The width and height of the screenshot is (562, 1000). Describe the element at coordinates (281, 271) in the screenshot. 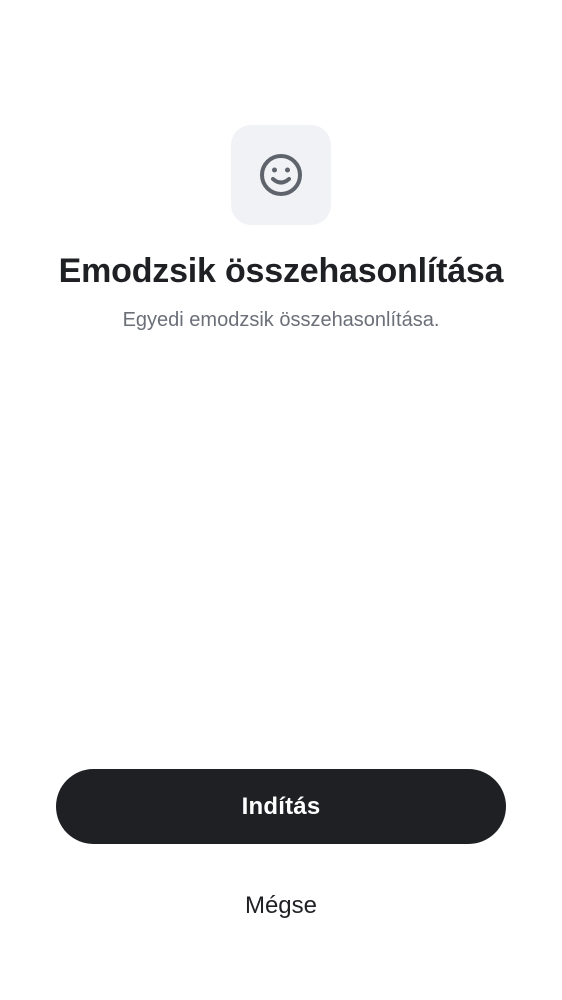

I see `page-title: Emodzsik összehasonlítása` at that location.